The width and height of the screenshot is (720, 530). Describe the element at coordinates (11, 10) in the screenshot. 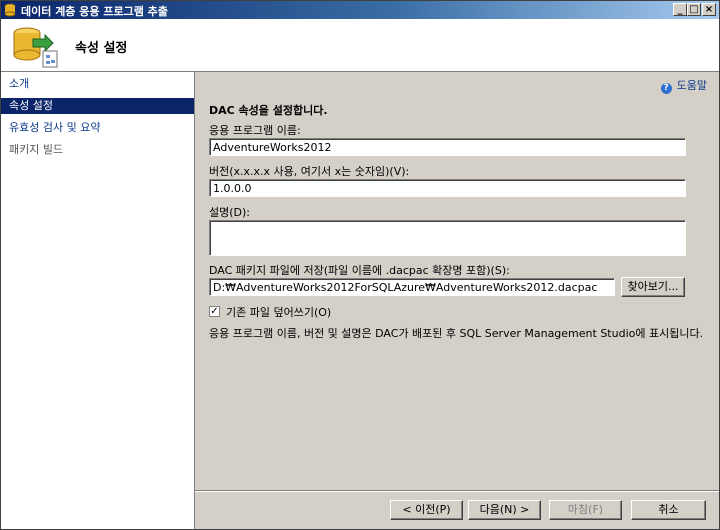

I see `app-icon` at that location.